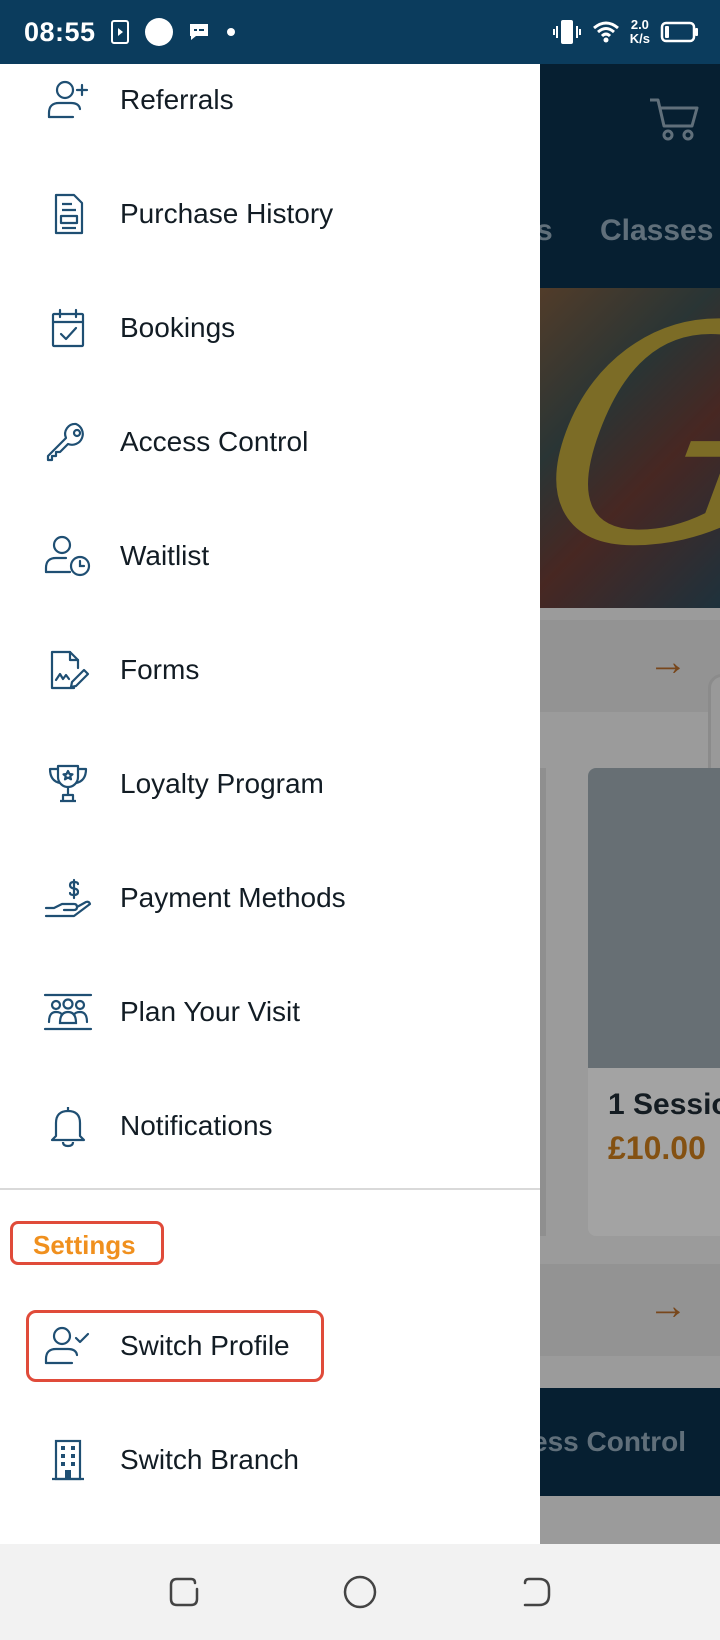 The image size is (720, 1640). What do you see at coordinates (270, 106) in the screenshot?
I see `menu-item-referrals: Referrals` at bounding box center [270, 106].